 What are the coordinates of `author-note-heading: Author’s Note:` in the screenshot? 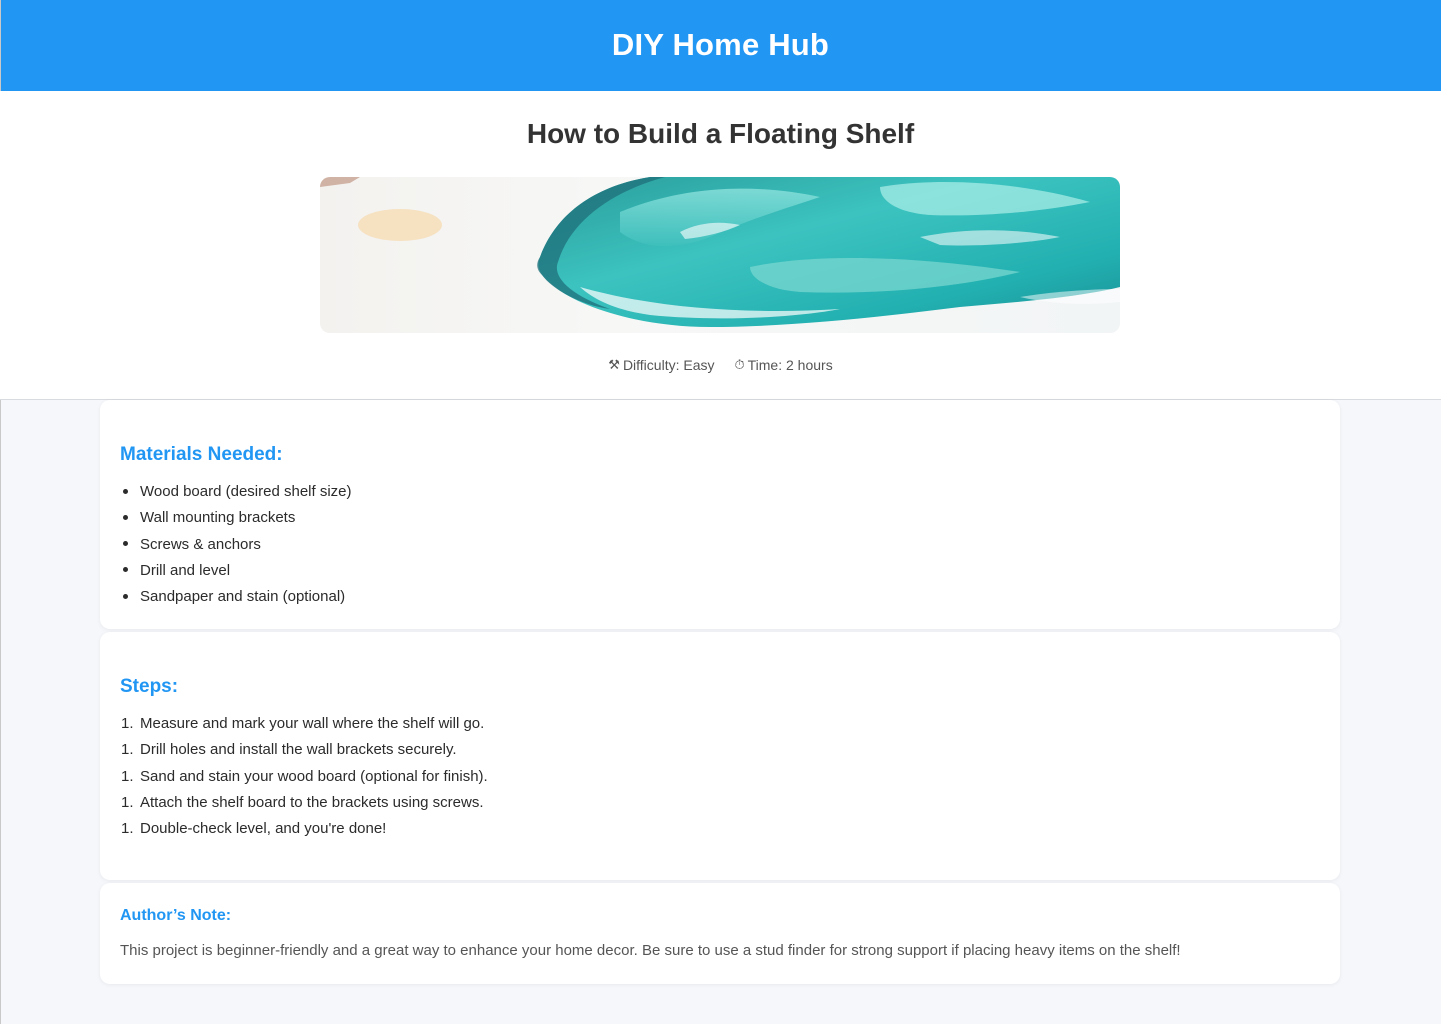 It's located at (176, 915).